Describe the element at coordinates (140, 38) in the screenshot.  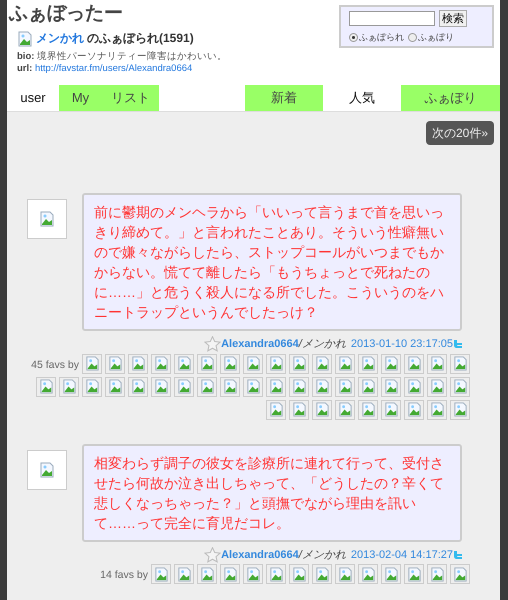
I see `favorited-count-title: のふぁぼられ(1591)` at that location.